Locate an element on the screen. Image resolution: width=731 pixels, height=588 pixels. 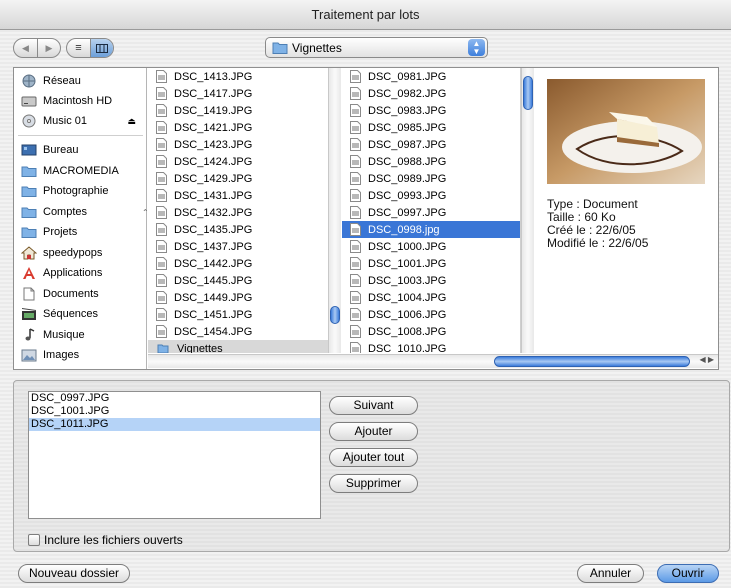
include-open-files-option: Inclure les fichiers ouverts is located at coordinates (105, 540).